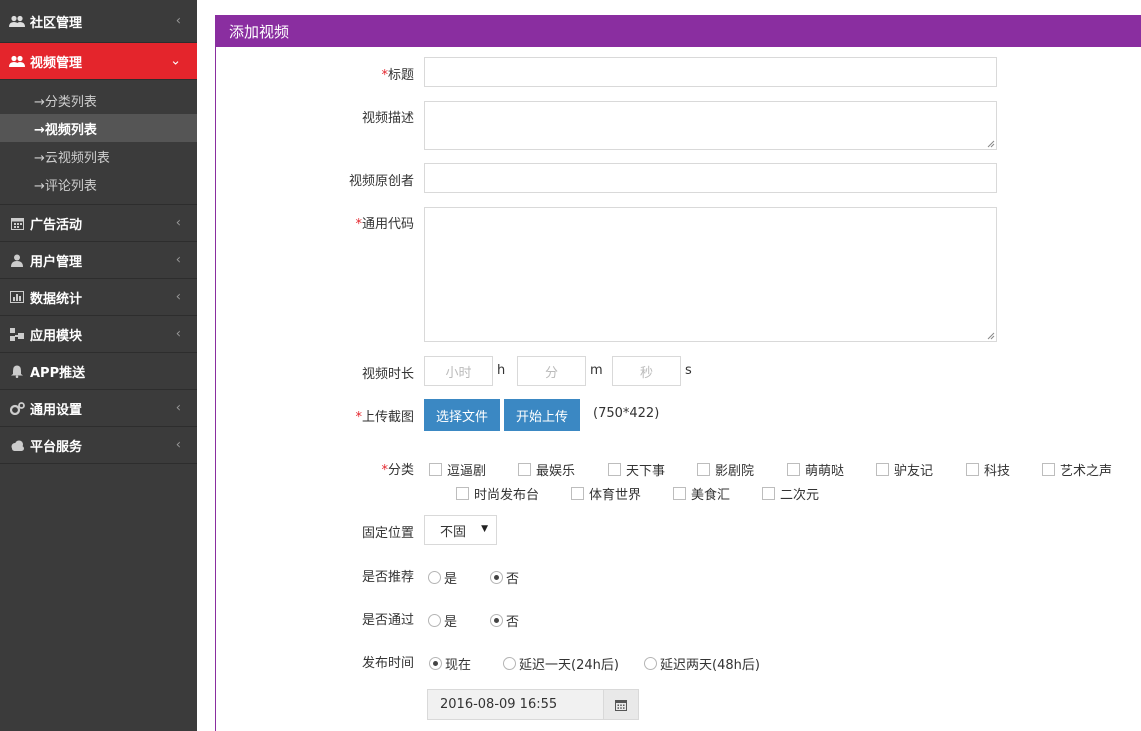  Describe the element at coordinates (450, 663) in the screenshot. I see `publish-now-radio: 现在` at that location.